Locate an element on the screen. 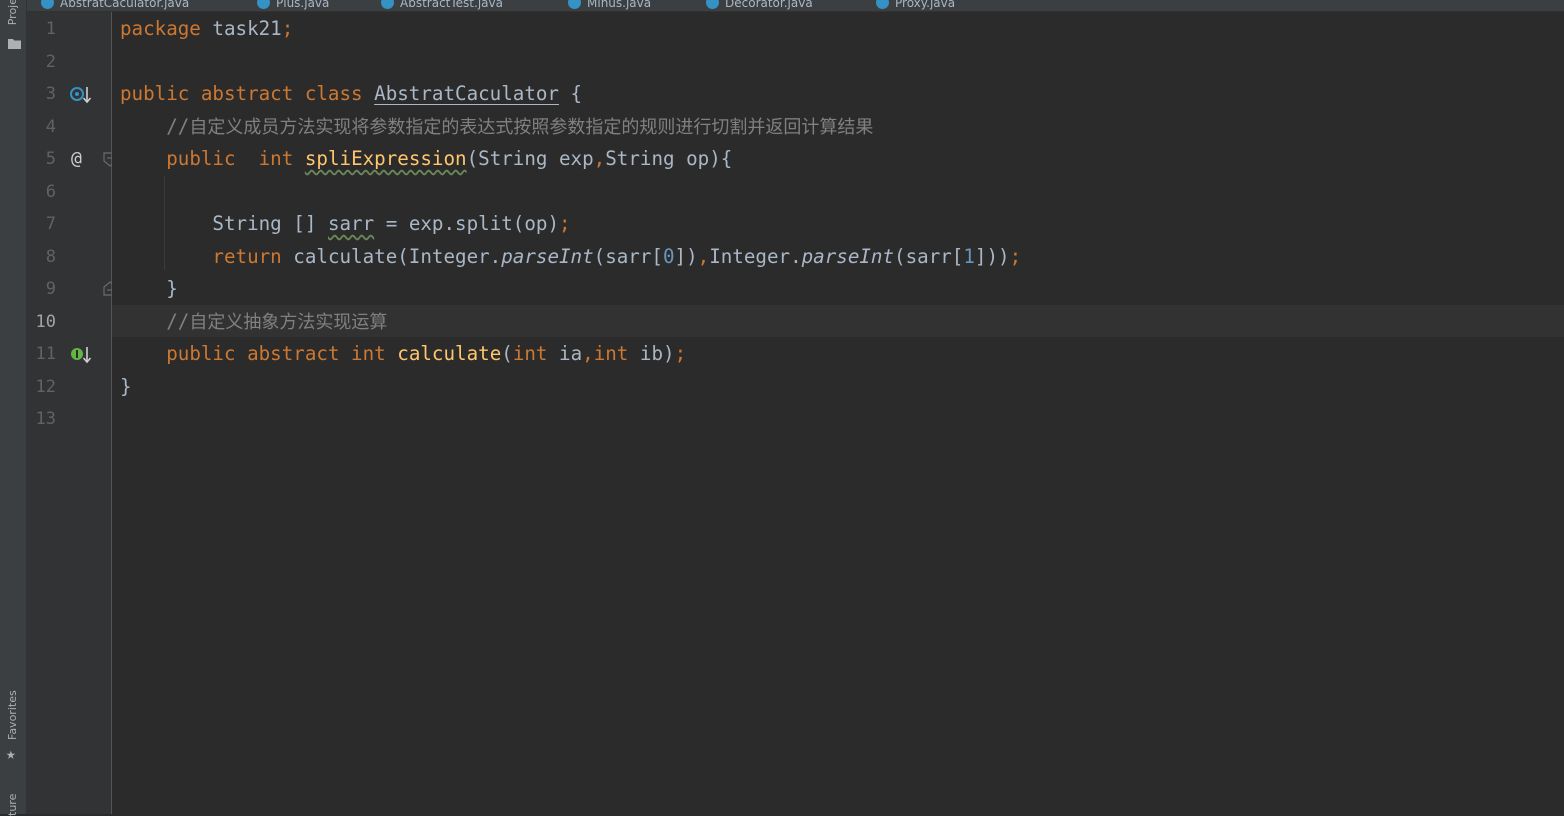 This screenshot has height=816, width=1564. project-tool-tab: Proje is located at coordinates (12, 12).